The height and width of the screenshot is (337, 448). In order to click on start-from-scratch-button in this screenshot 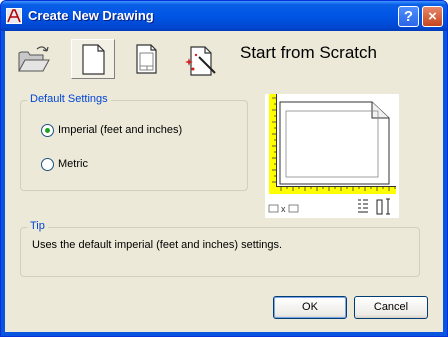, I will do `click(93, 59)`.